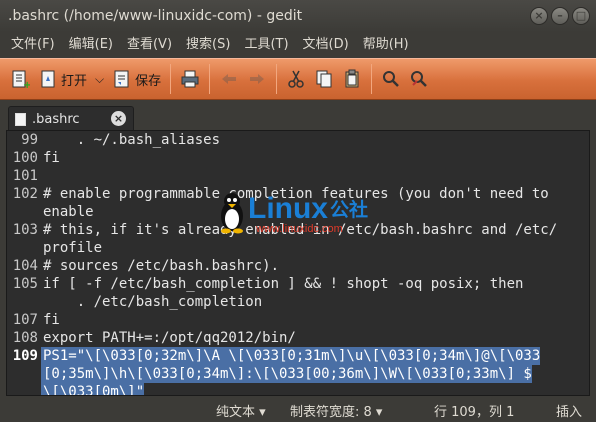  Describe the element at coordinates (25, 158) in the screenshot. I see `line-number: 100` at that location.